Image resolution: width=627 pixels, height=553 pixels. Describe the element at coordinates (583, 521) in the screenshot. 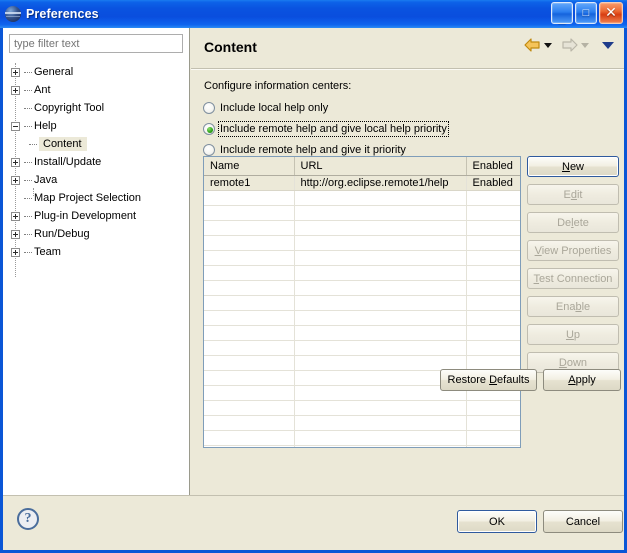

I see `cancel-button: Cancel` at that location.